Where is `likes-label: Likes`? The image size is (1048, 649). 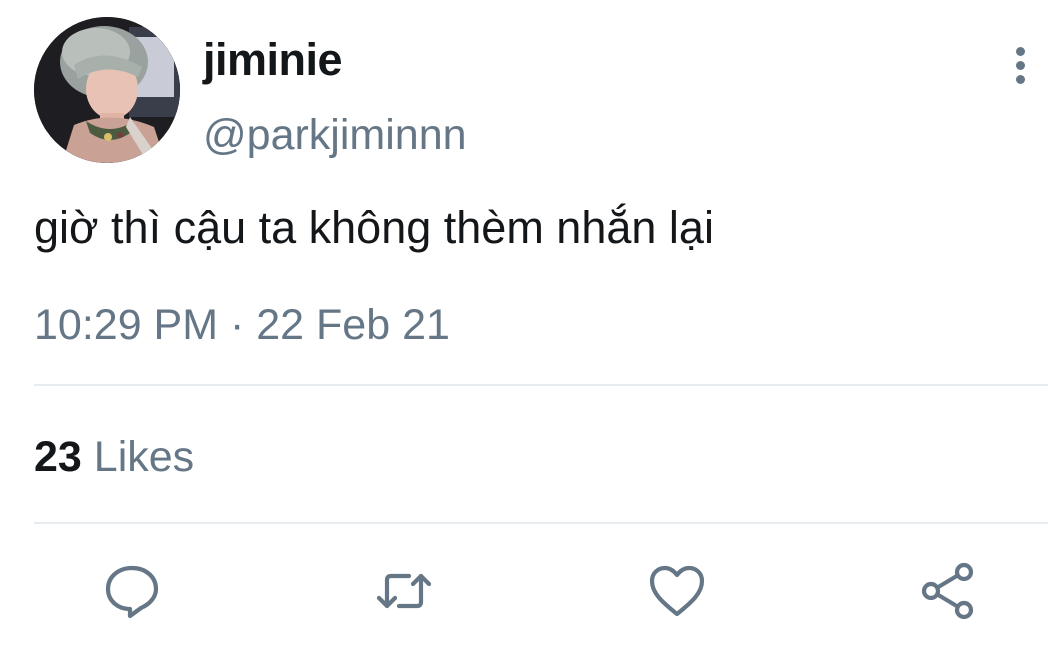 likes-label: Likes is located at coordinates (144, 457).